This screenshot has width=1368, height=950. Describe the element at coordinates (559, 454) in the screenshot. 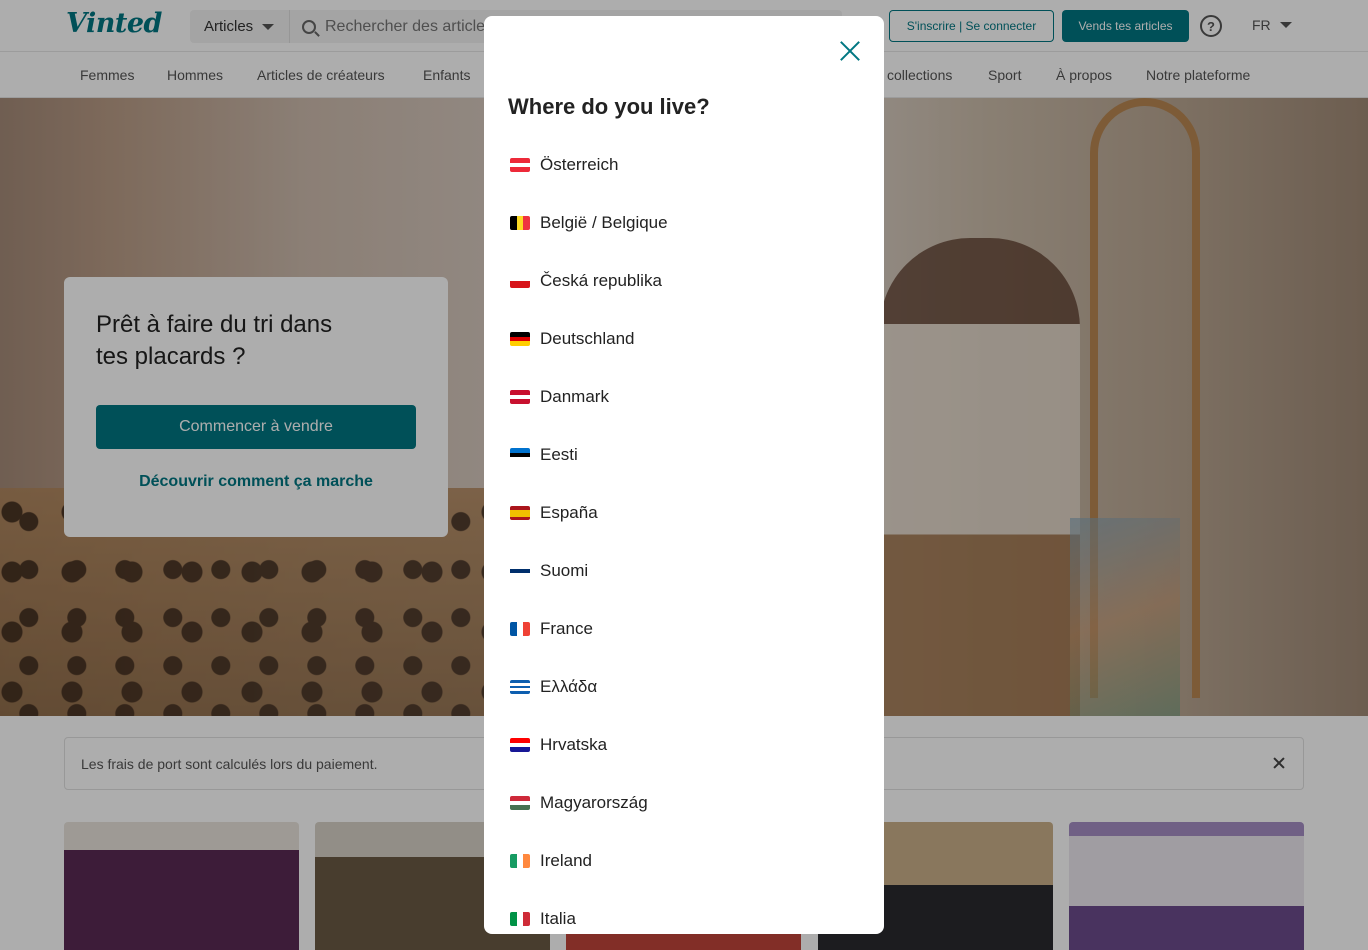

I see `country-name: Eesti` at that location.